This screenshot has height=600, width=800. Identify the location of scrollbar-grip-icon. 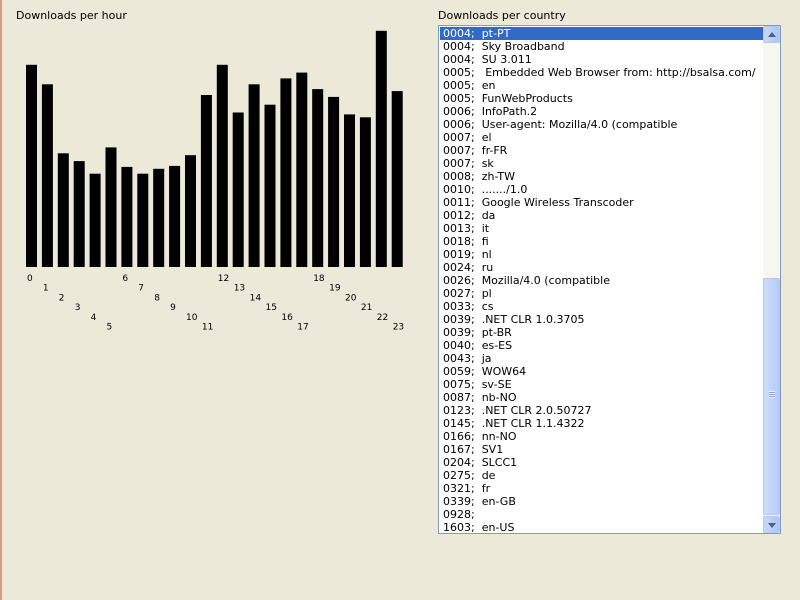
(772, 394).